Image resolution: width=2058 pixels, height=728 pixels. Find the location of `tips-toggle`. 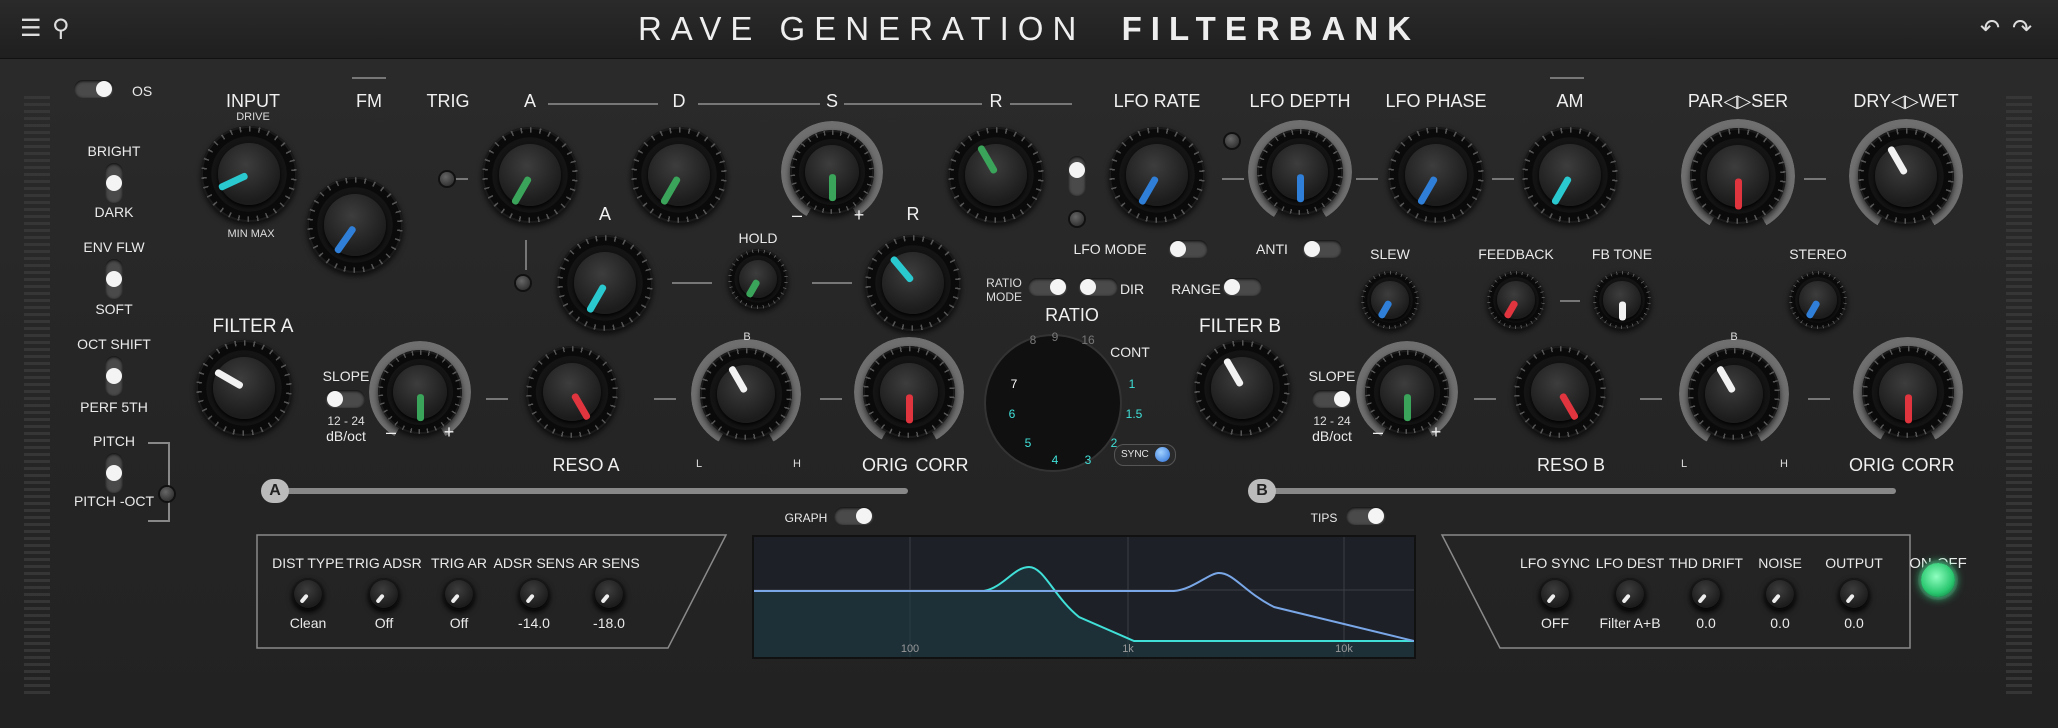

tips-toggle is located at coordinates (1366, 516).